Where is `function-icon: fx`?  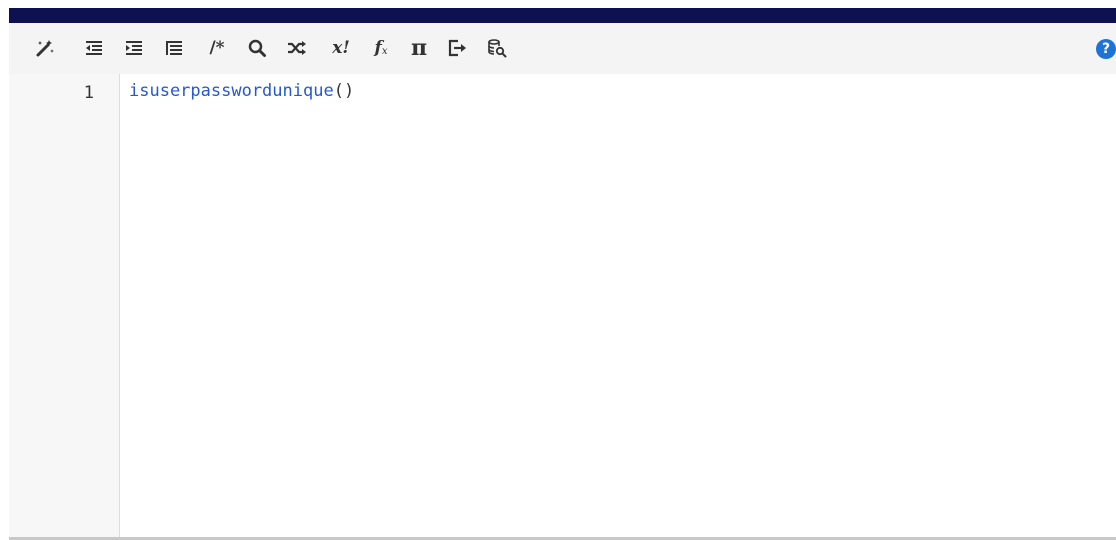 function-icon: fx is located at coordinates (381, 48).